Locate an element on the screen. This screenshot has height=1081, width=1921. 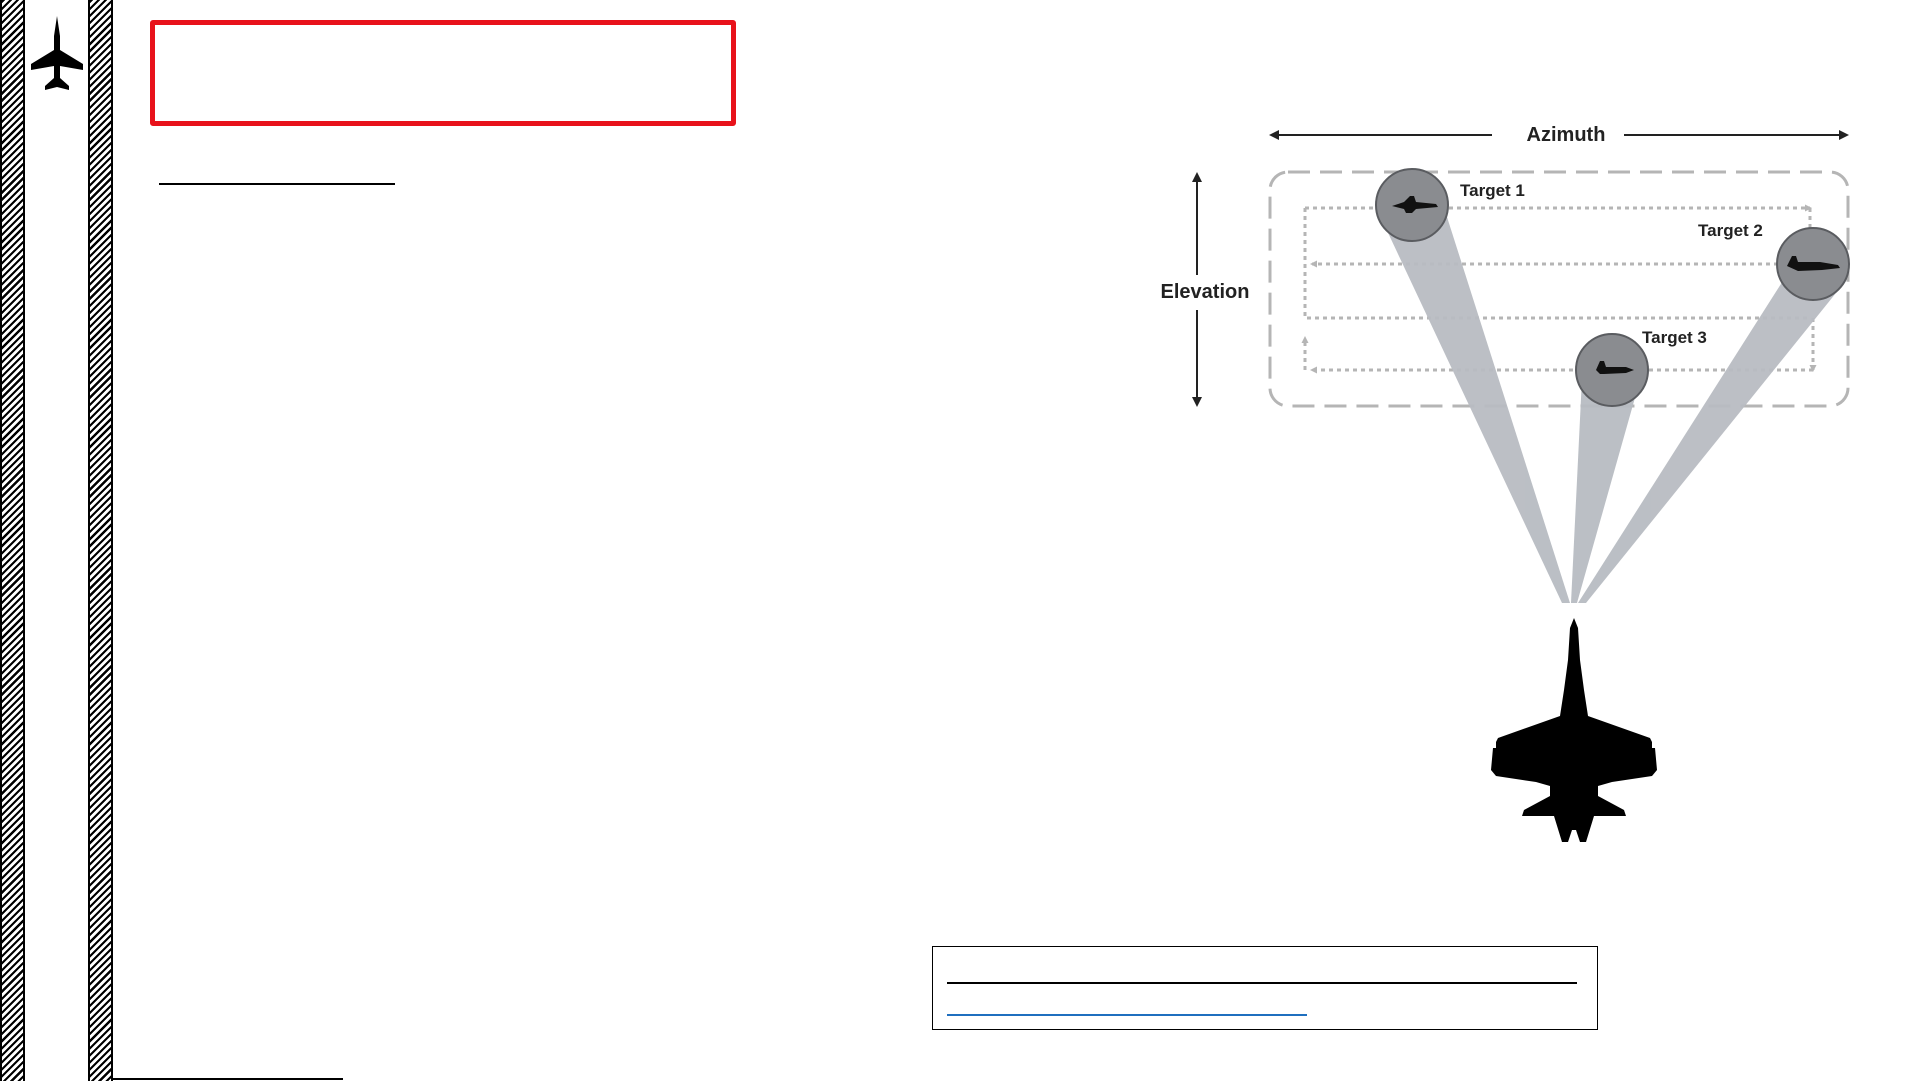
caption-text-line is located at coordinates (1262, 983).